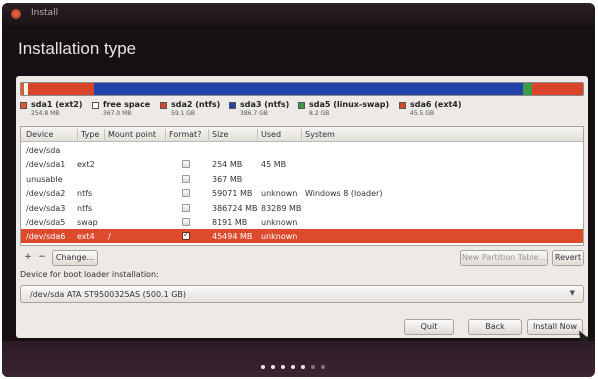  What do you see at coordinates (57, 104) in the screenshot?
I see `legend-name: sda1 (ext2)` at bounding box center [57, 104].